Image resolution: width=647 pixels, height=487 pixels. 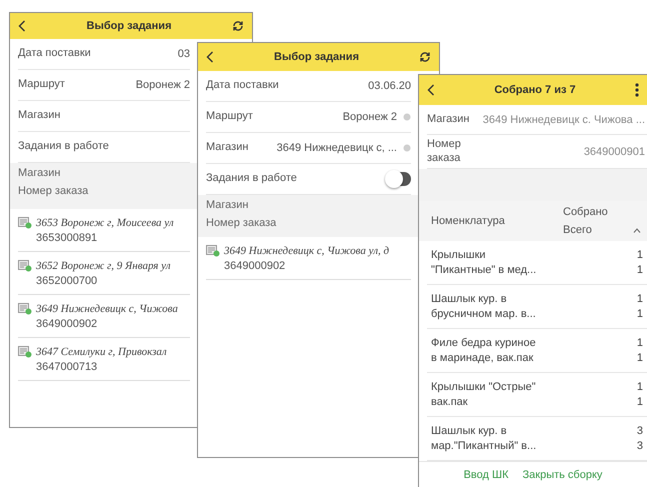 I want to click on table-row: Филе бедра куриное в маринаде, вак.пак 1 1, so click(x=537, y=351).